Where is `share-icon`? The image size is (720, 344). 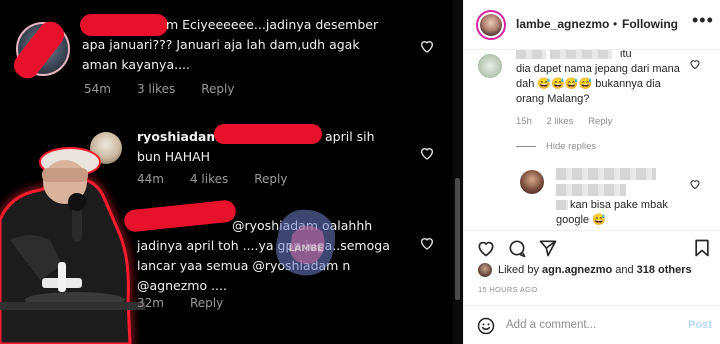 share-icon is located at coordinates (548, 248).